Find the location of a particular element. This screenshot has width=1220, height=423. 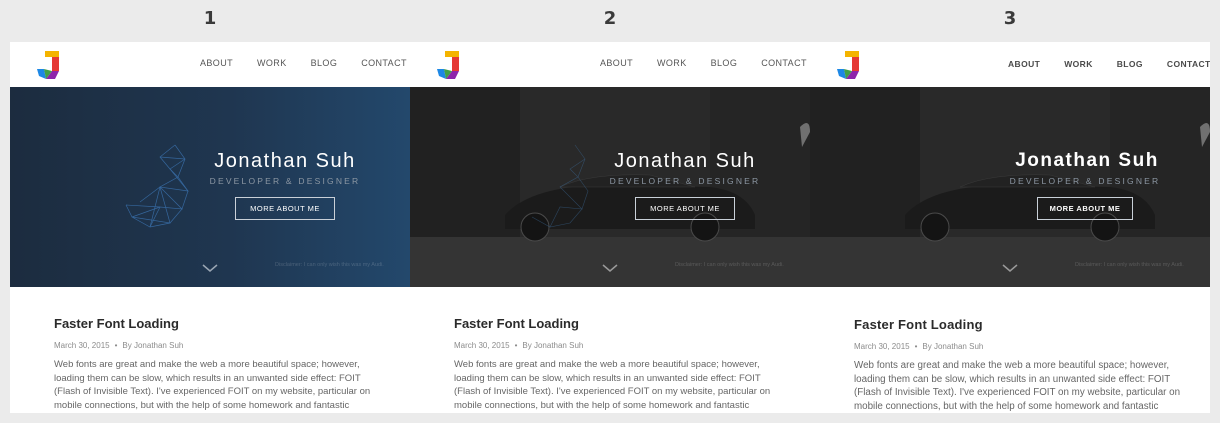

stage-label-2: 2 is located at coordinates (610, 18).